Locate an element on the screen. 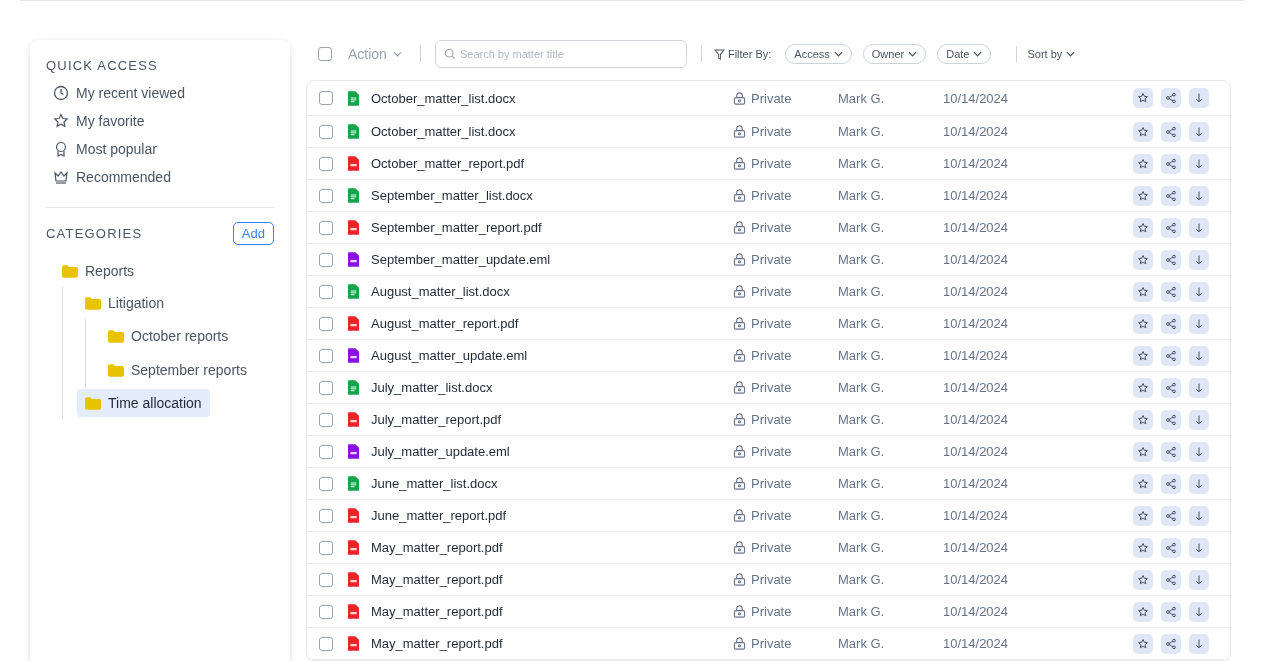  file-name: September_matter_report.pdf is located at coordinates (552, 227).